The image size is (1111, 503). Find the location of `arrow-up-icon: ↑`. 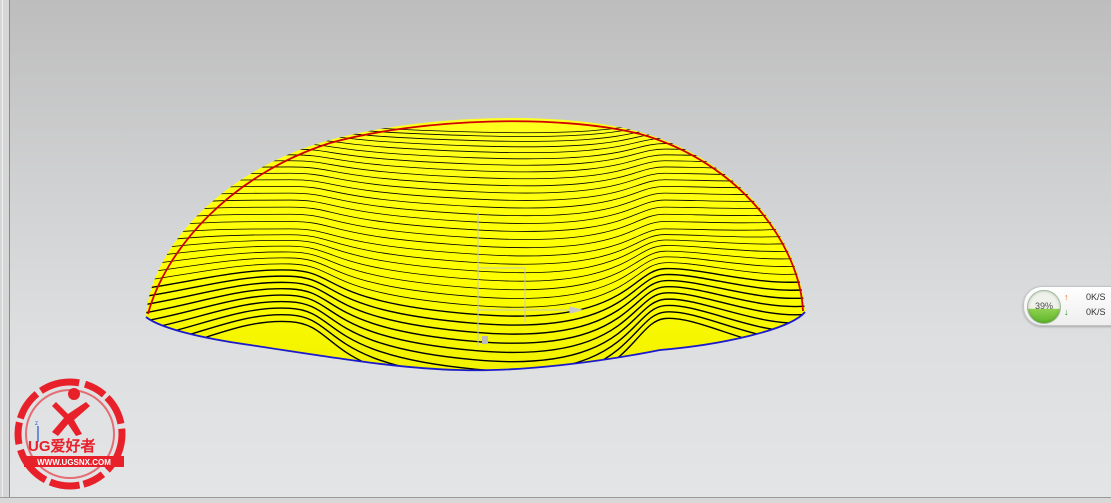

arrow-up-icon: ↑ is located at coordinates (1066, 297).